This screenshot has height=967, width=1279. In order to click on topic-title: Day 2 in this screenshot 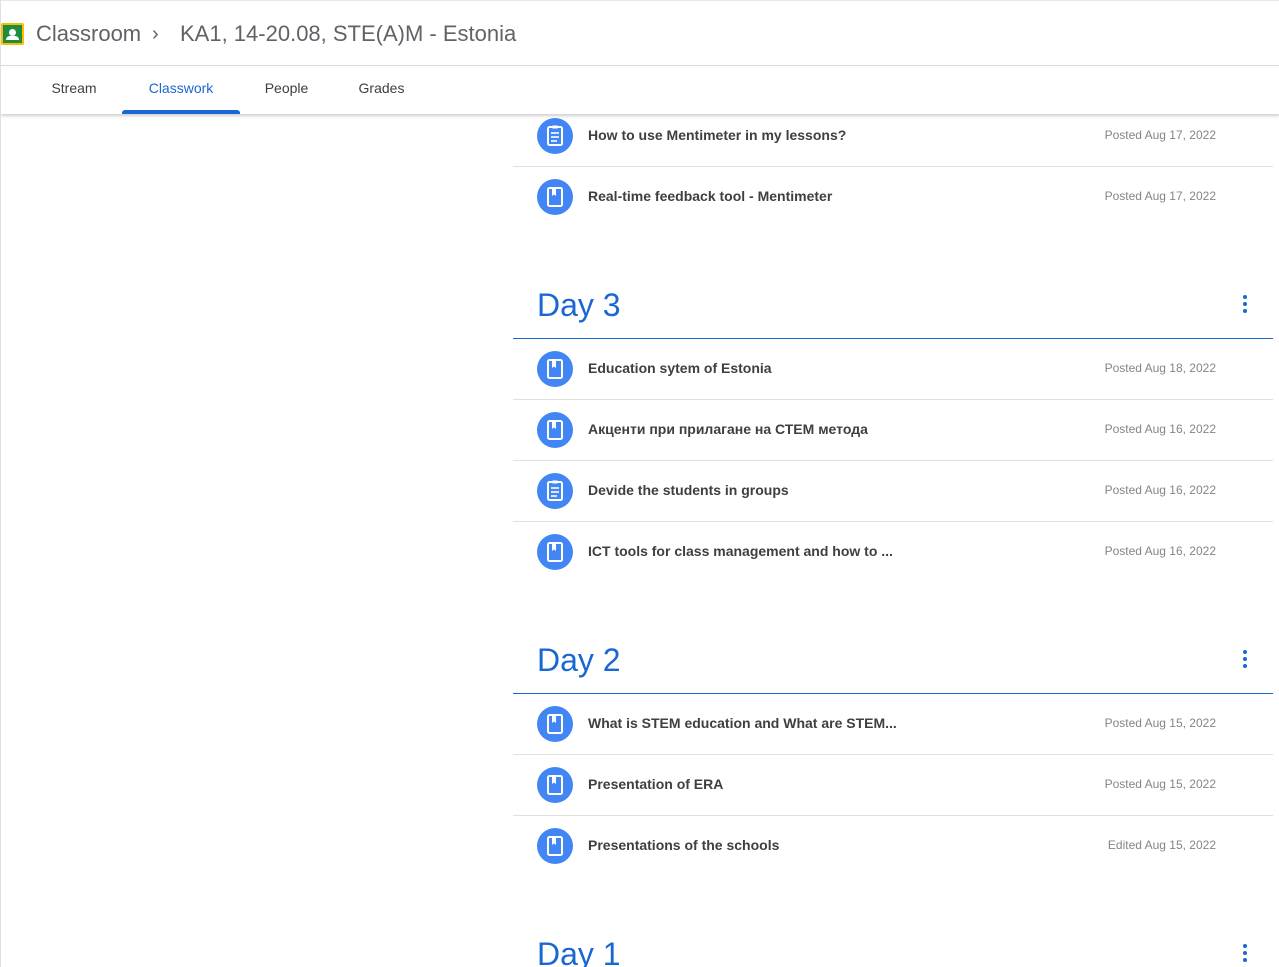, I will do `click(579, 660)`.